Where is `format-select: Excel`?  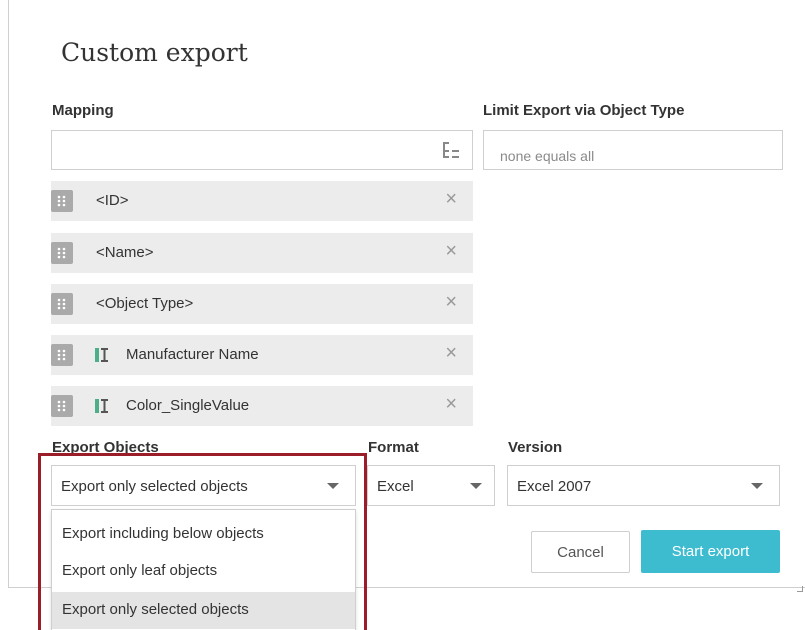 format-select: Excel is located at coordinates (431, 485).